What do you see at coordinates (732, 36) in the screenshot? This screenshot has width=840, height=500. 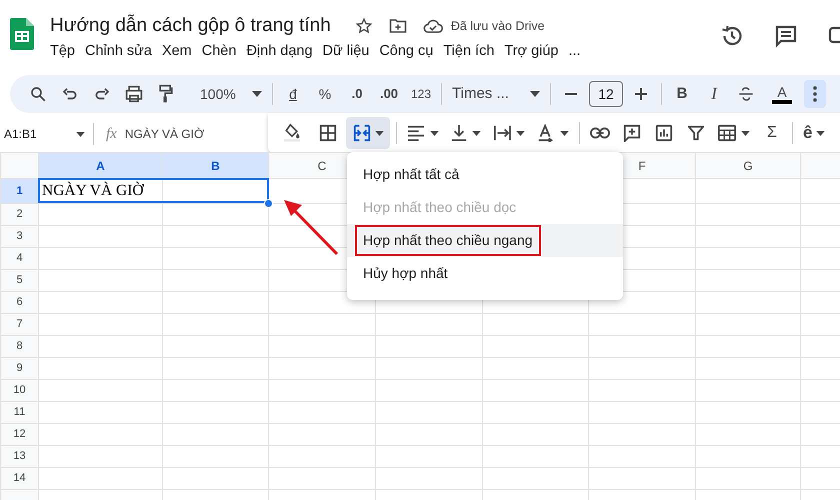 I see `history-icon` at bounding box center [732, 36].